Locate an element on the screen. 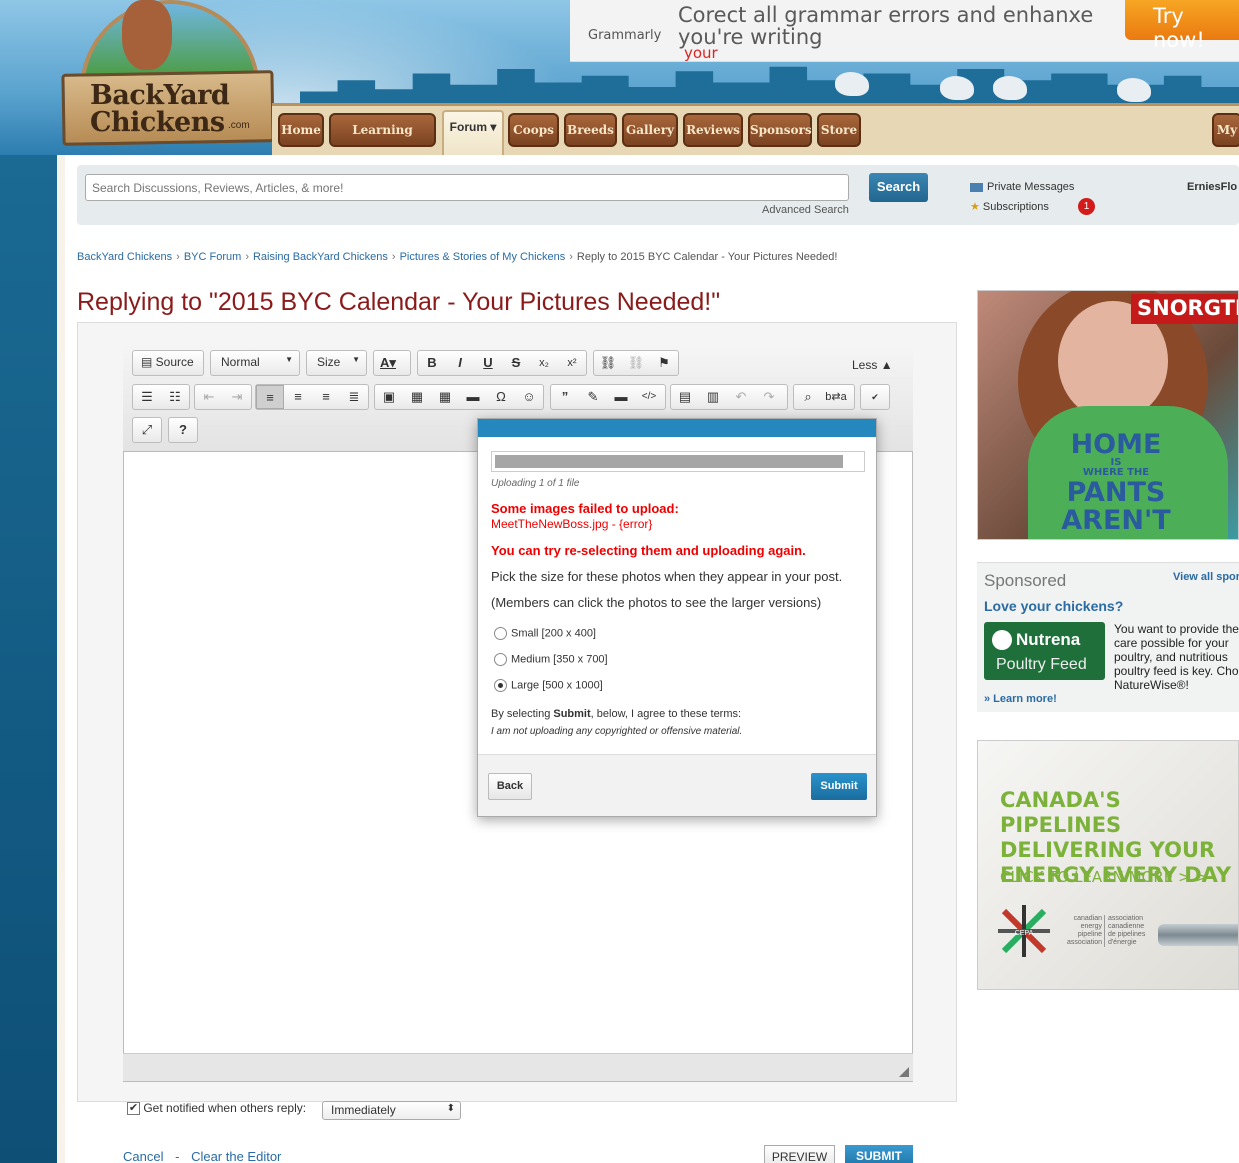 The height and width of the screenshot is (1163, 1239). table-icon: ▦ is located at coordinates (445, 397).